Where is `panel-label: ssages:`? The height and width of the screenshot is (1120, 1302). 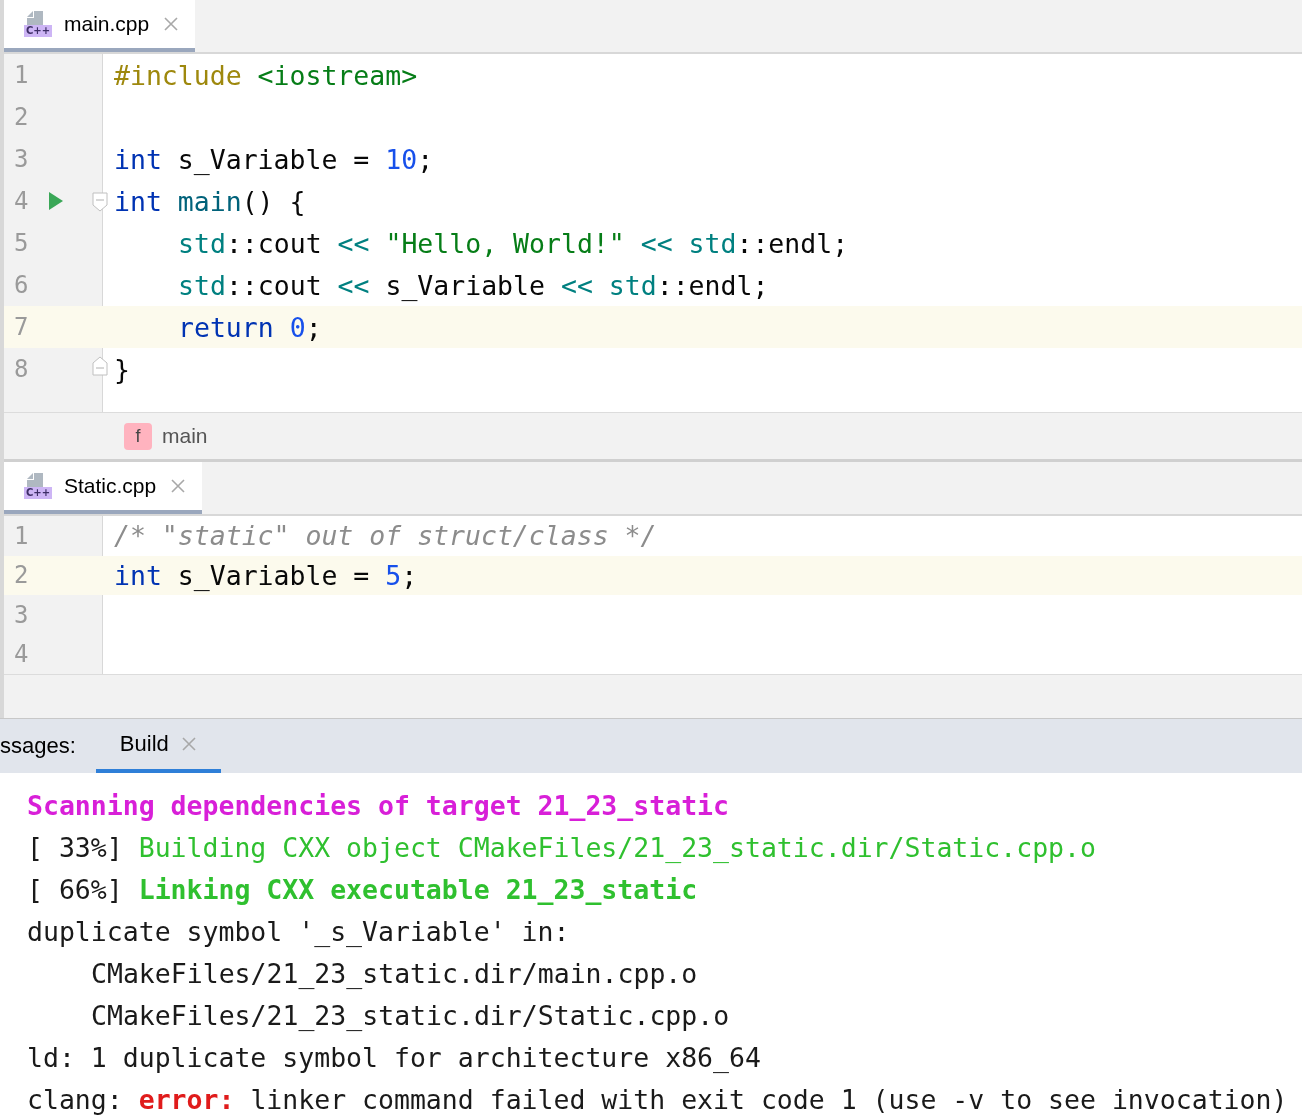 panel-label: ssages: is located at coordinates (38, 746).